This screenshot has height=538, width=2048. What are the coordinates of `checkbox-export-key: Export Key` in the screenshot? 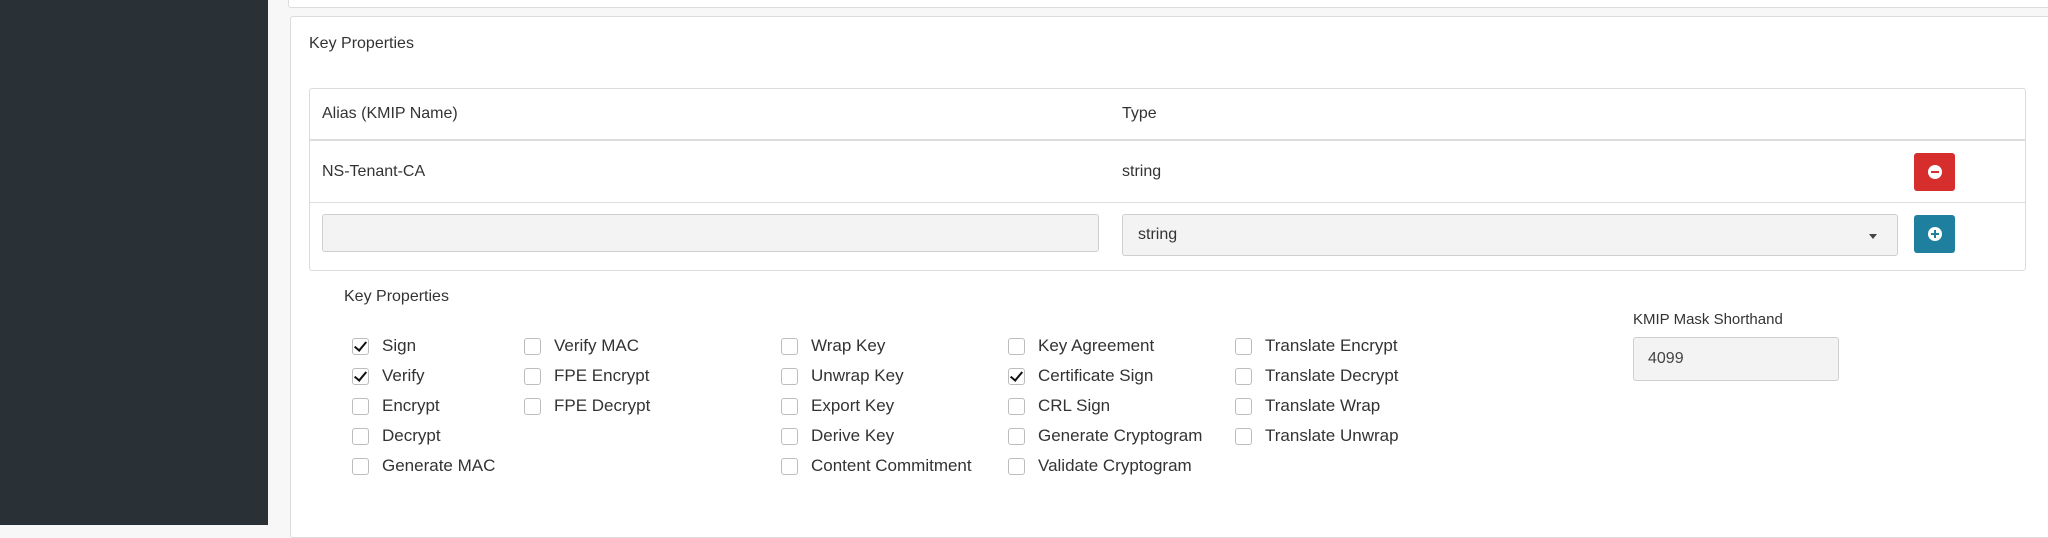 It's located at (837, 406).